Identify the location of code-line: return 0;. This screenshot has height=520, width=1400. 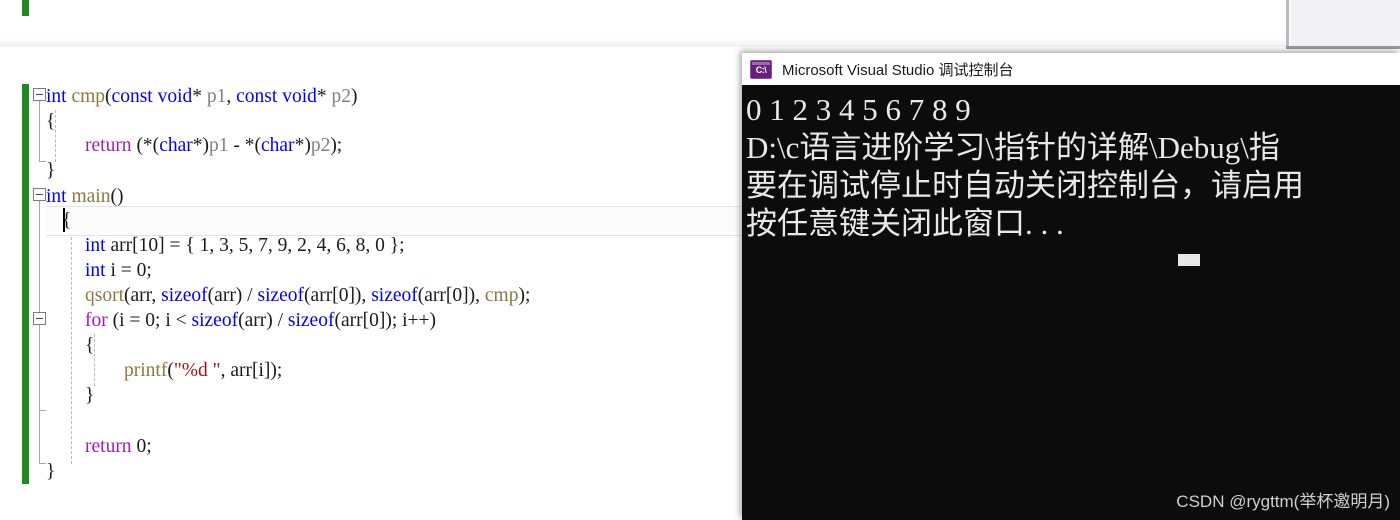
(76, 446).